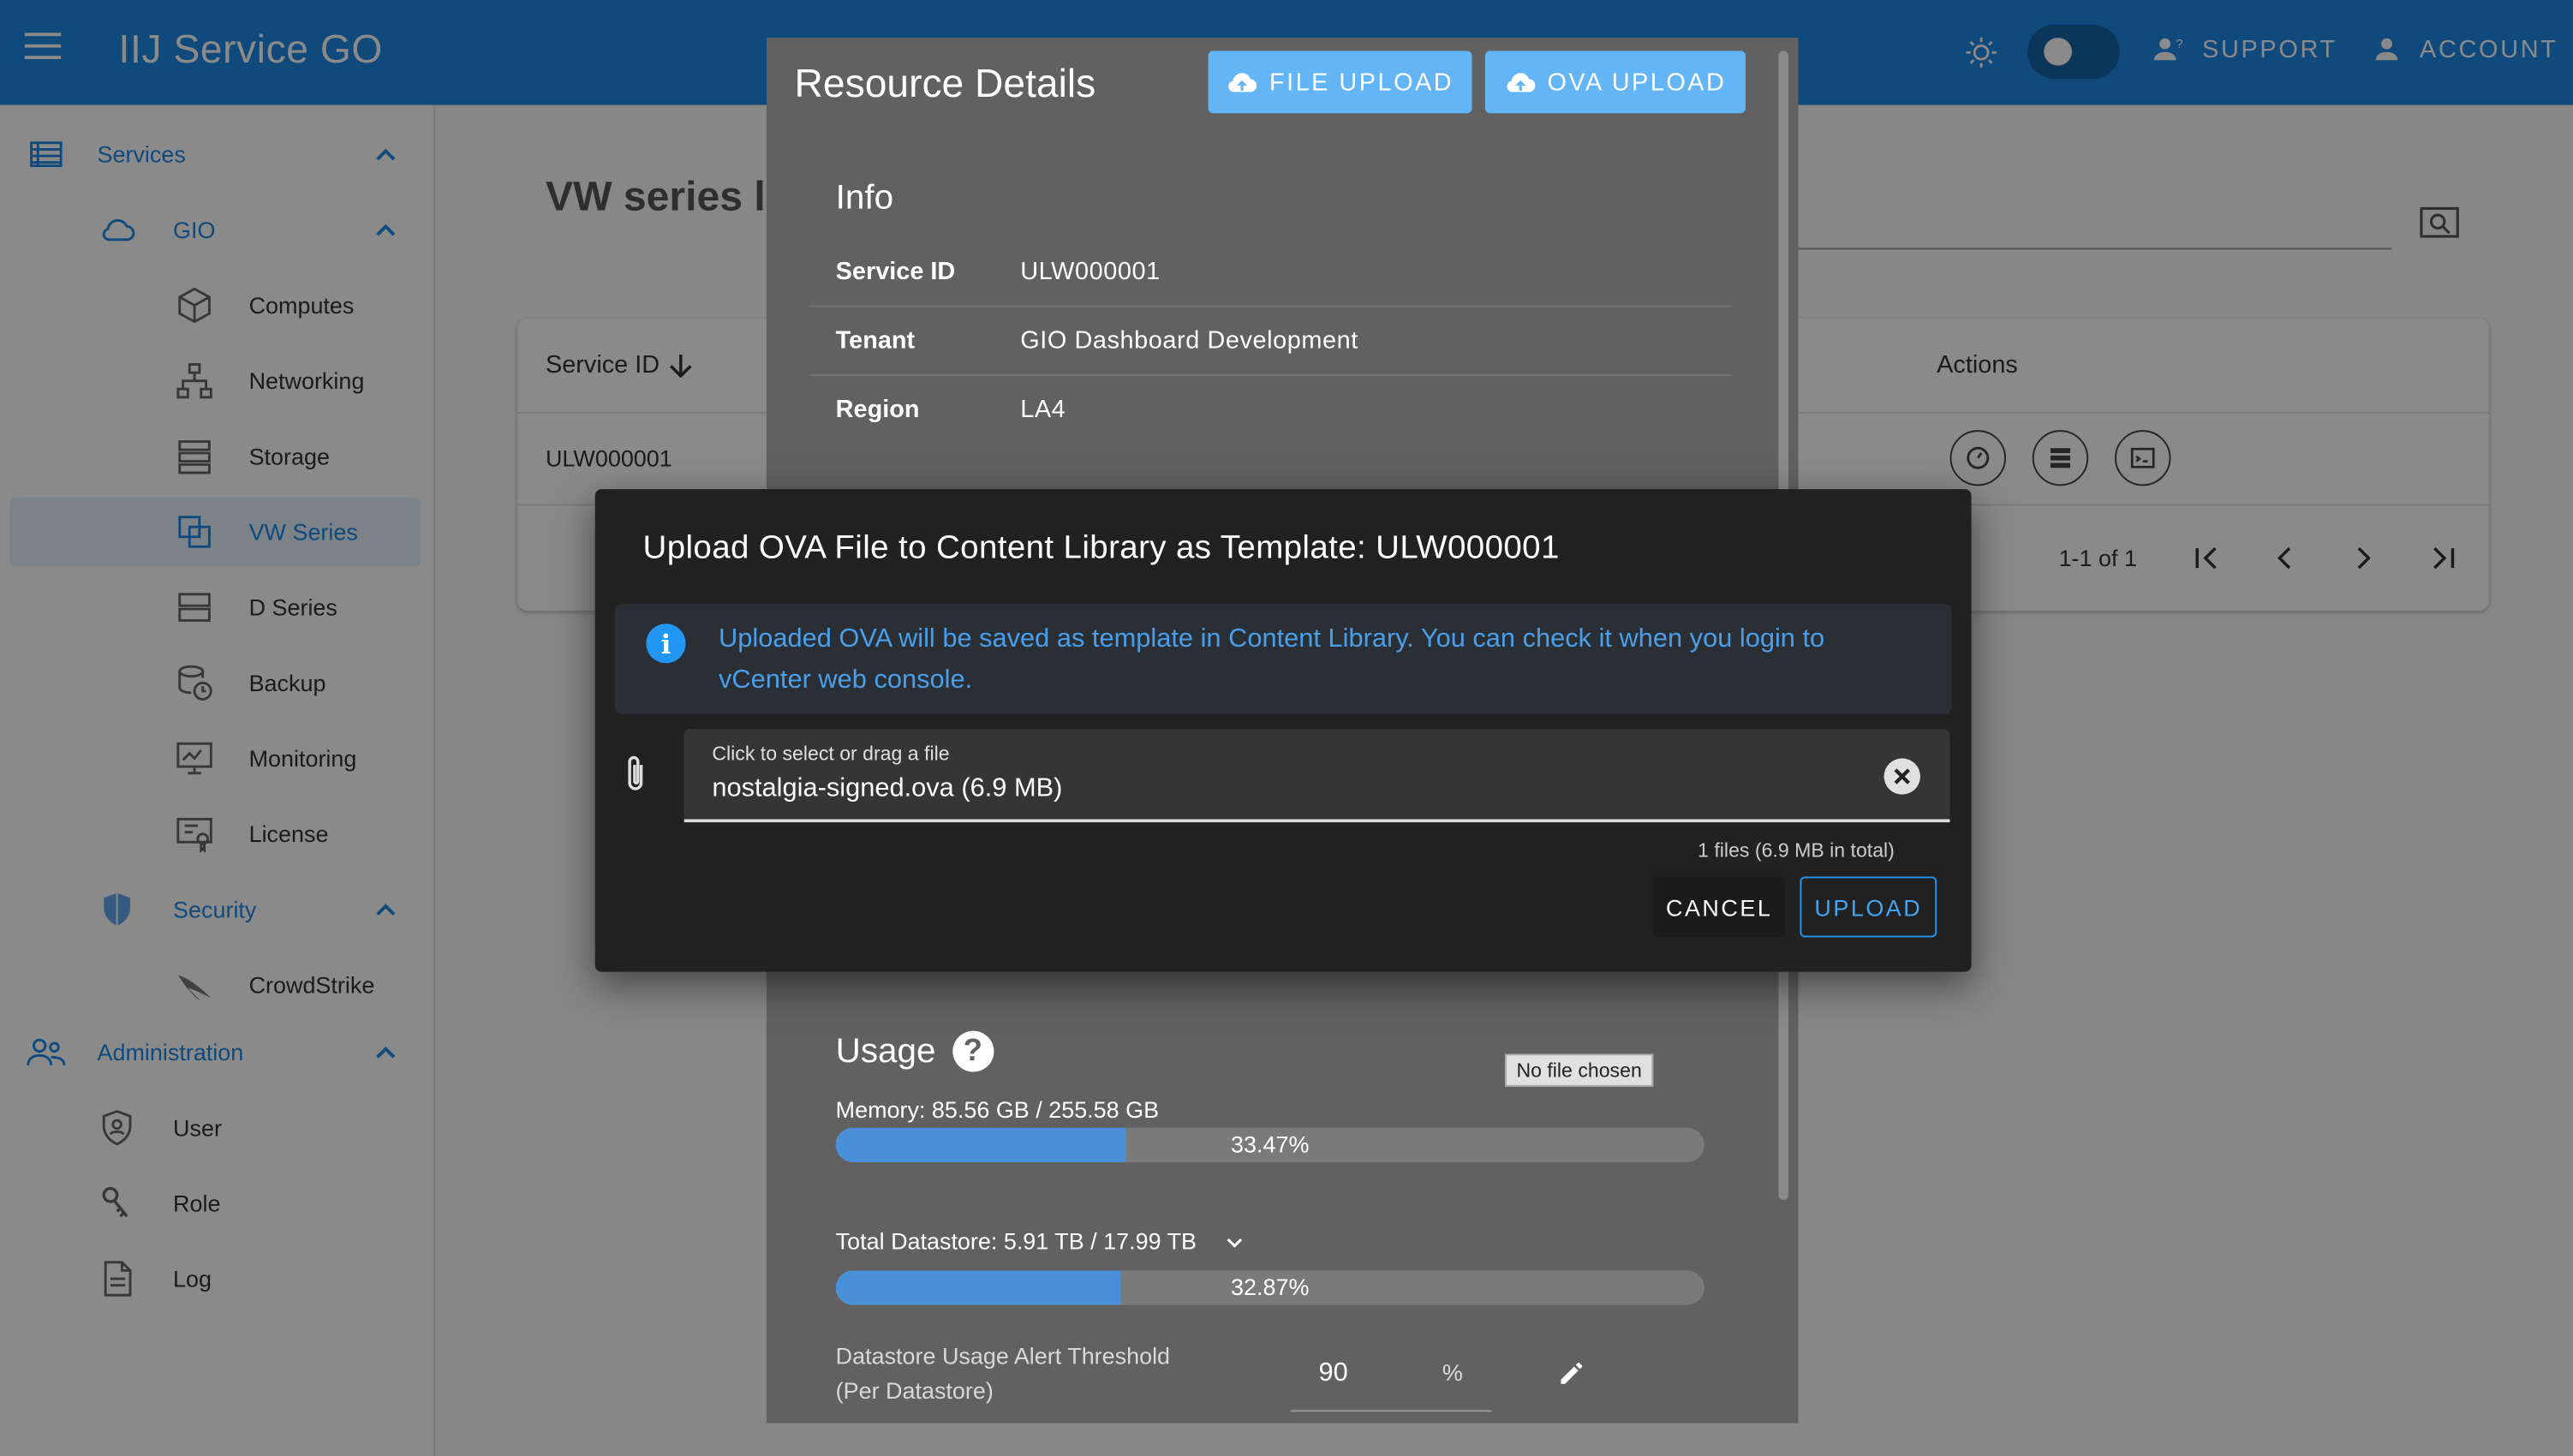  I want to click on memory-usage-bar: 33.47%, so click(1269, 1144).